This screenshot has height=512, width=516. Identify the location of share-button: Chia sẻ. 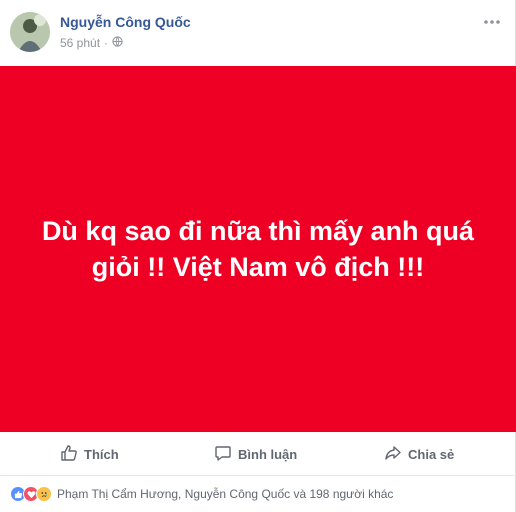
(419, 454).